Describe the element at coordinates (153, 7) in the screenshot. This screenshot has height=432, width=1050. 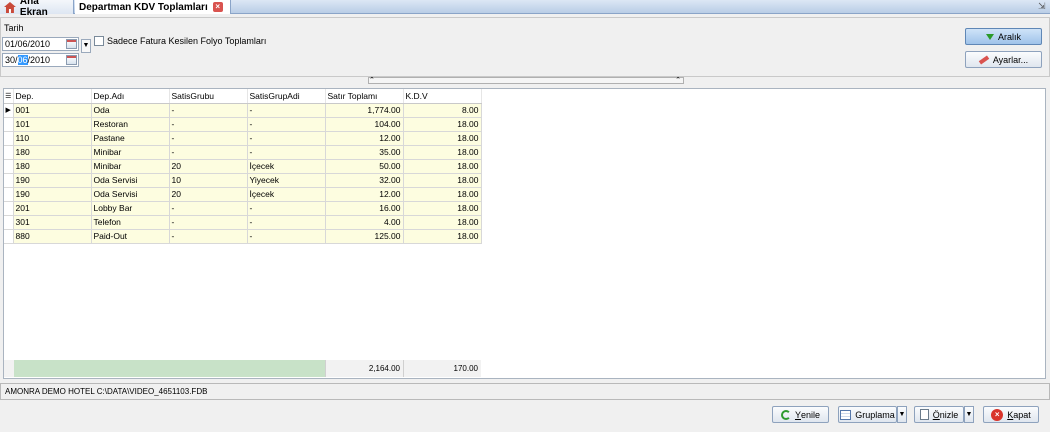
I see `tab-departman-kdv: Departman KDV Toplamları ×` at that location.